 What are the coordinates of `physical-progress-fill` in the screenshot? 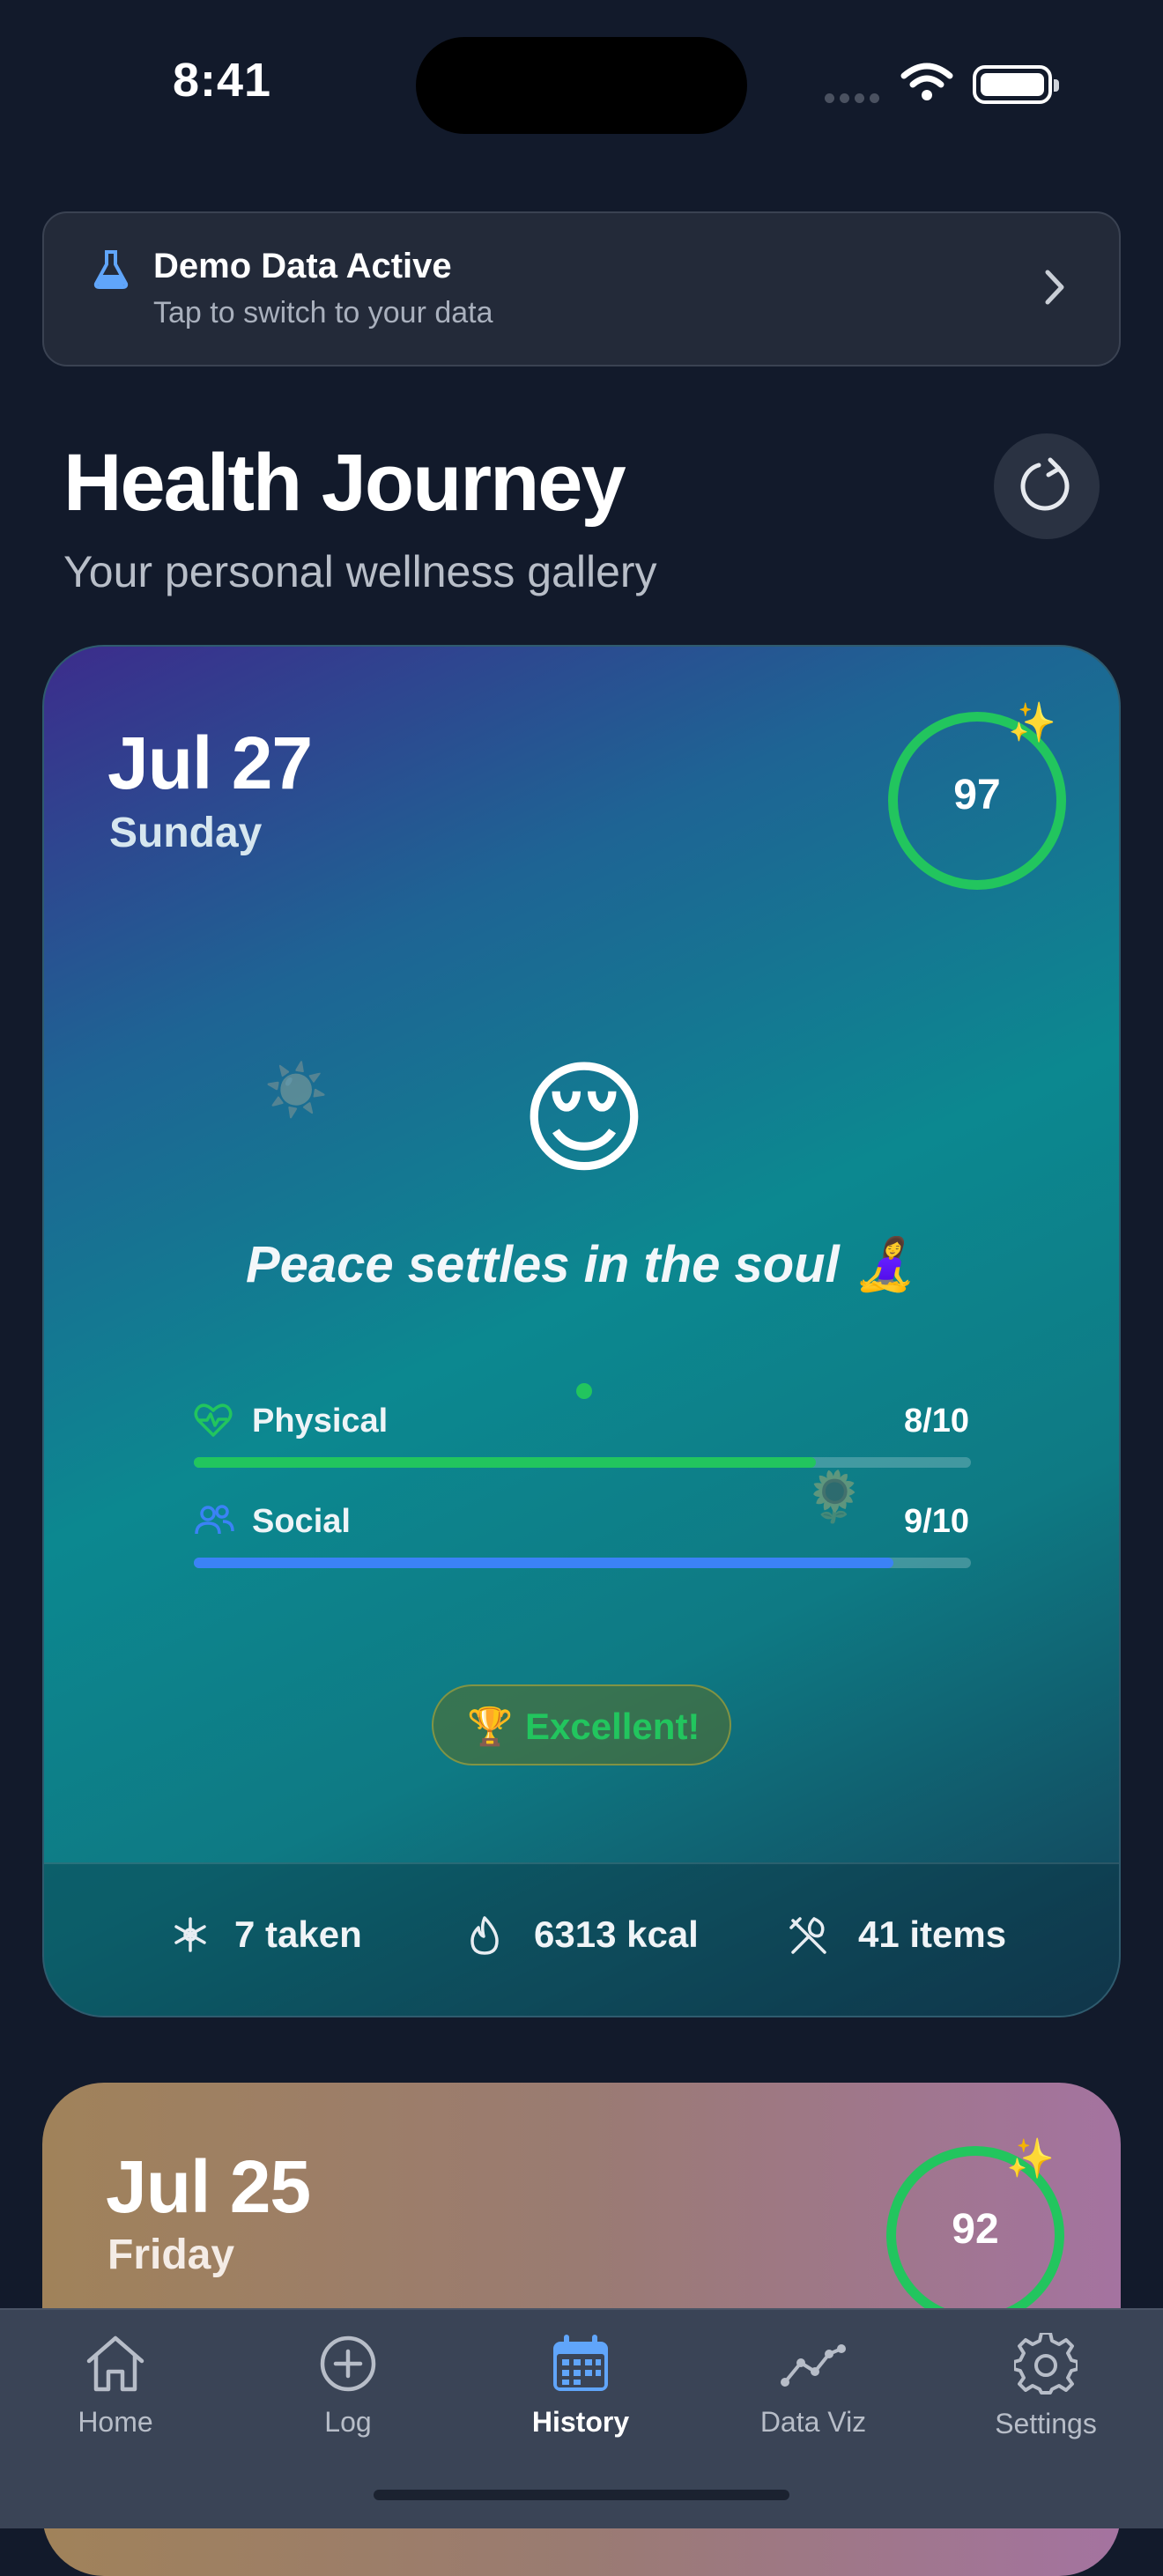 It's located at (505, 1463).